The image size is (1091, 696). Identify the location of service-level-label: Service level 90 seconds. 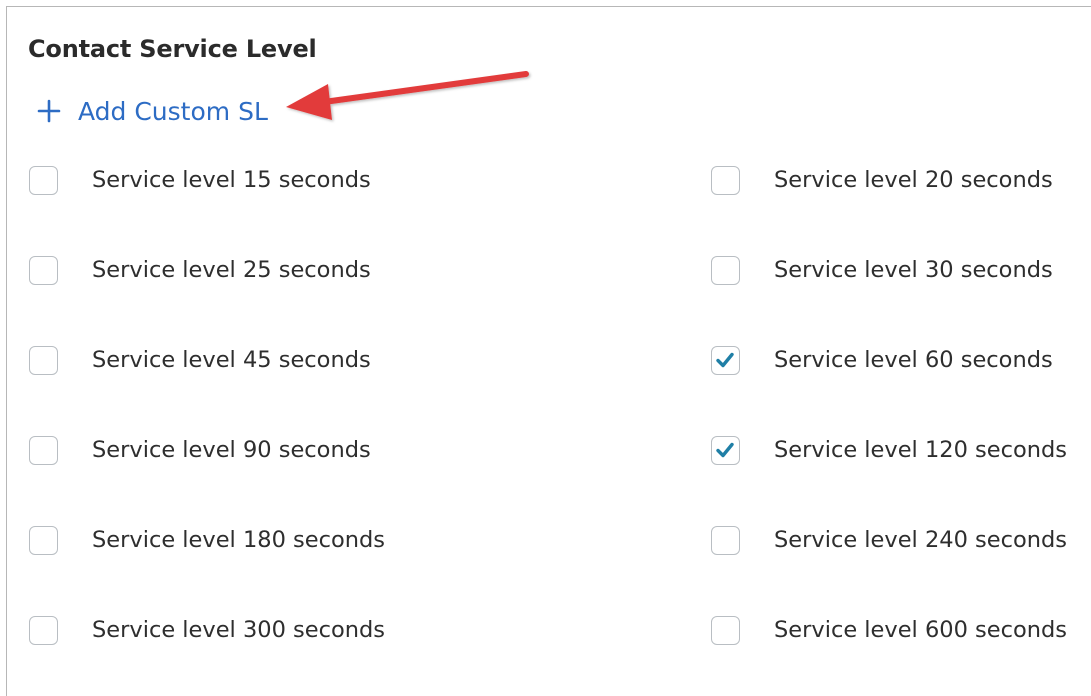
(231, 450).